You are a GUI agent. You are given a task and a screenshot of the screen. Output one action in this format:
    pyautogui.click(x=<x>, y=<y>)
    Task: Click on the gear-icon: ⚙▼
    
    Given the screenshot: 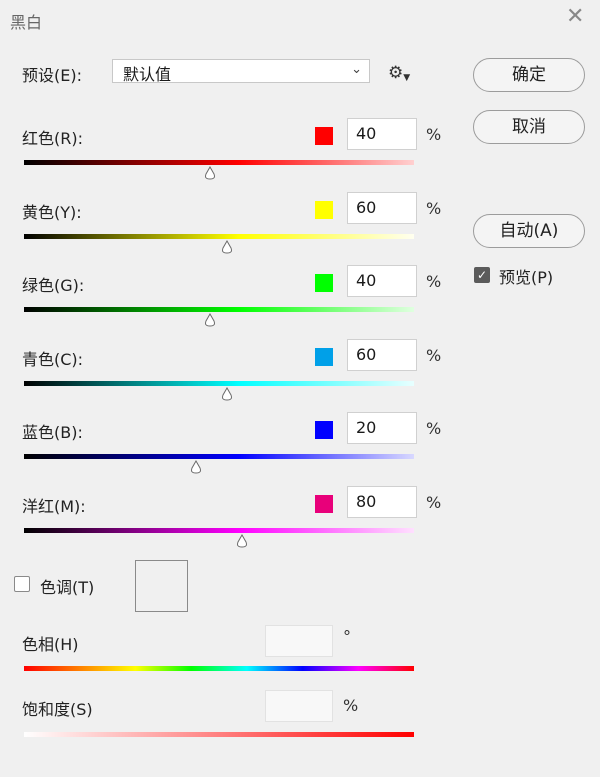 What is the action you would take?
    pyautogui.click(x=399, y=73)
    